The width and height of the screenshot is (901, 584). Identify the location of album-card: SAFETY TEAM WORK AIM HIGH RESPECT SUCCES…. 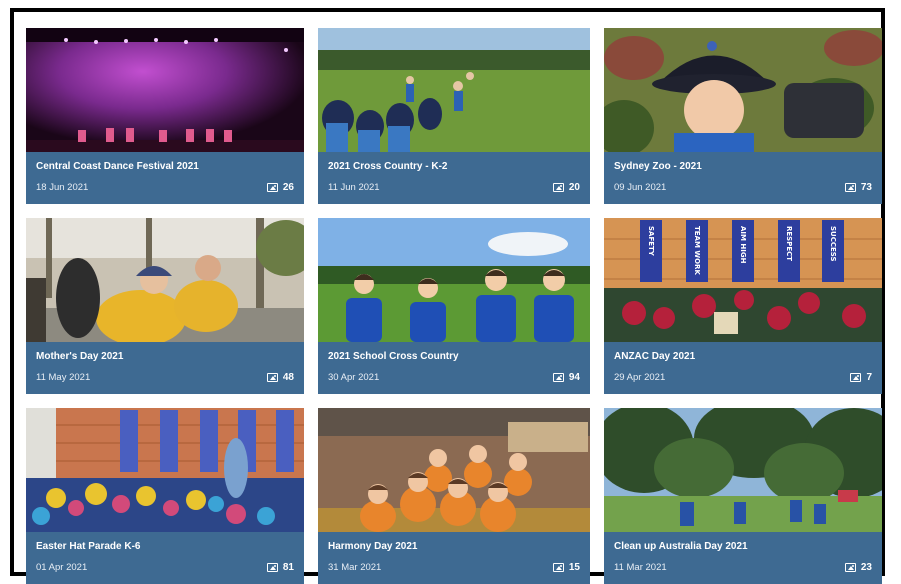
(743, 306).